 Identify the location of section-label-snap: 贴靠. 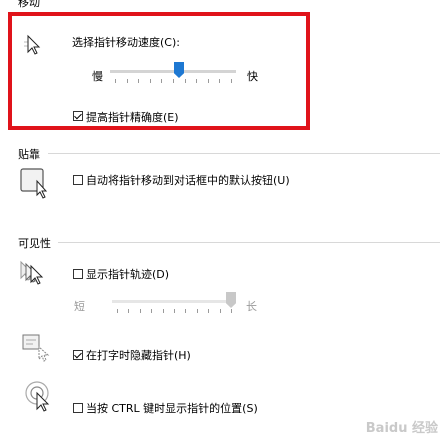
(29, 154).